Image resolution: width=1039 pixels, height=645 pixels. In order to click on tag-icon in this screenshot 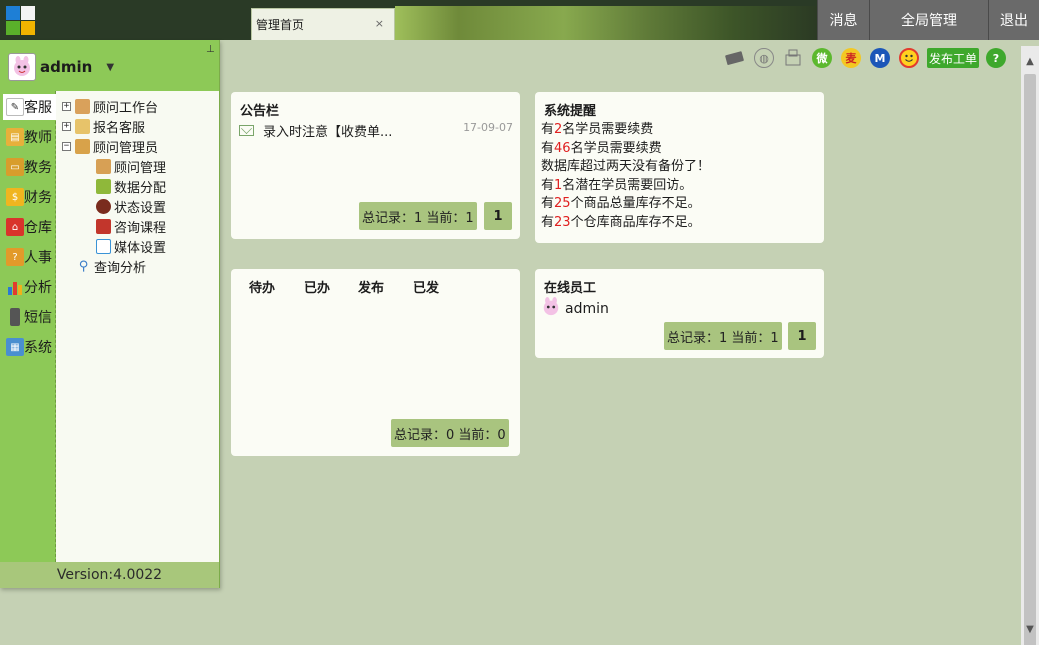, I will do `click(82, 126)`.